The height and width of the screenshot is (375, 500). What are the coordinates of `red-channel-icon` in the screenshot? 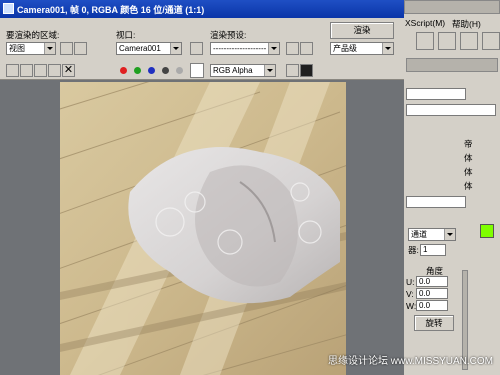 It's located at (123, 70).